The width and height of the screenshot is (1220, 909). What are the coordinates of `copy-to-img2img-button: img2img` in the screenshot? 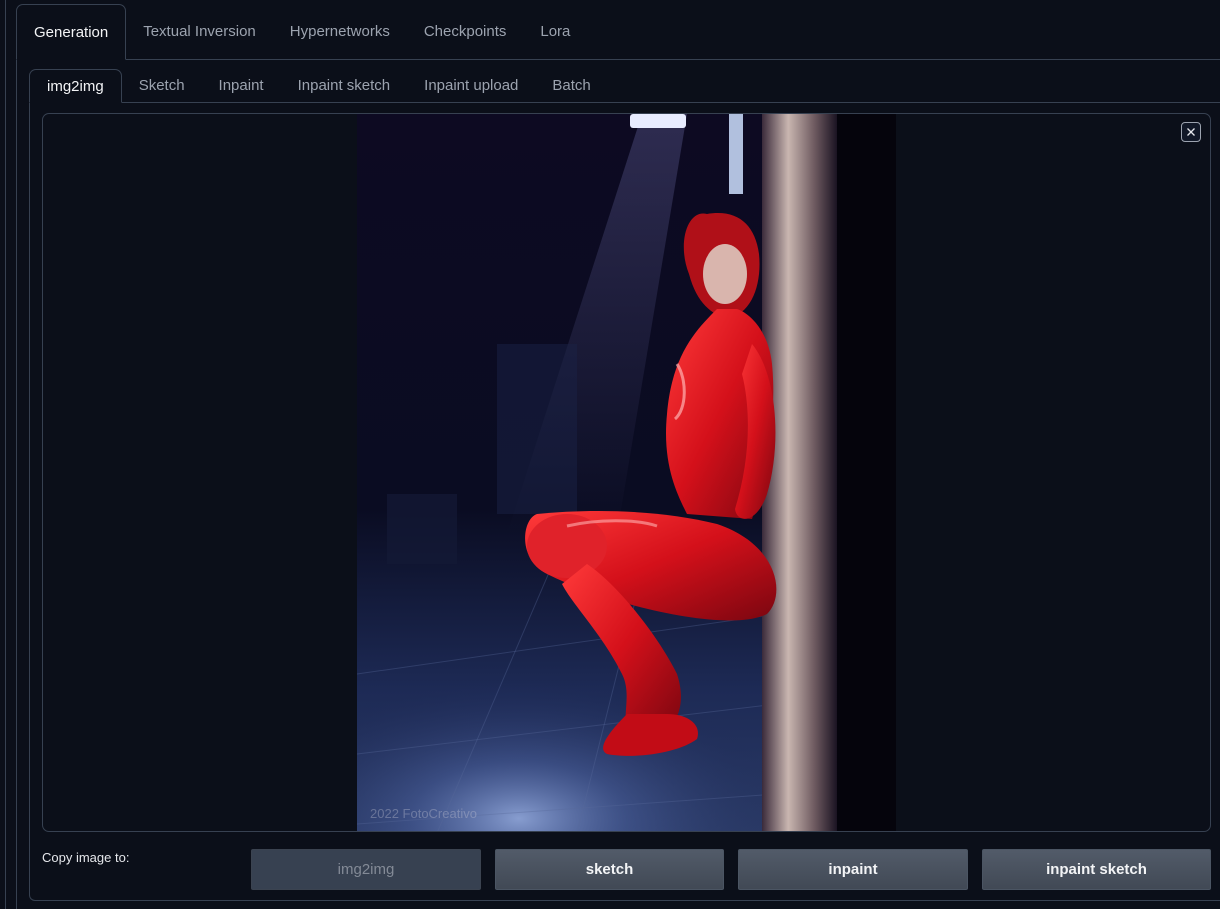 It's located at (366, 869).